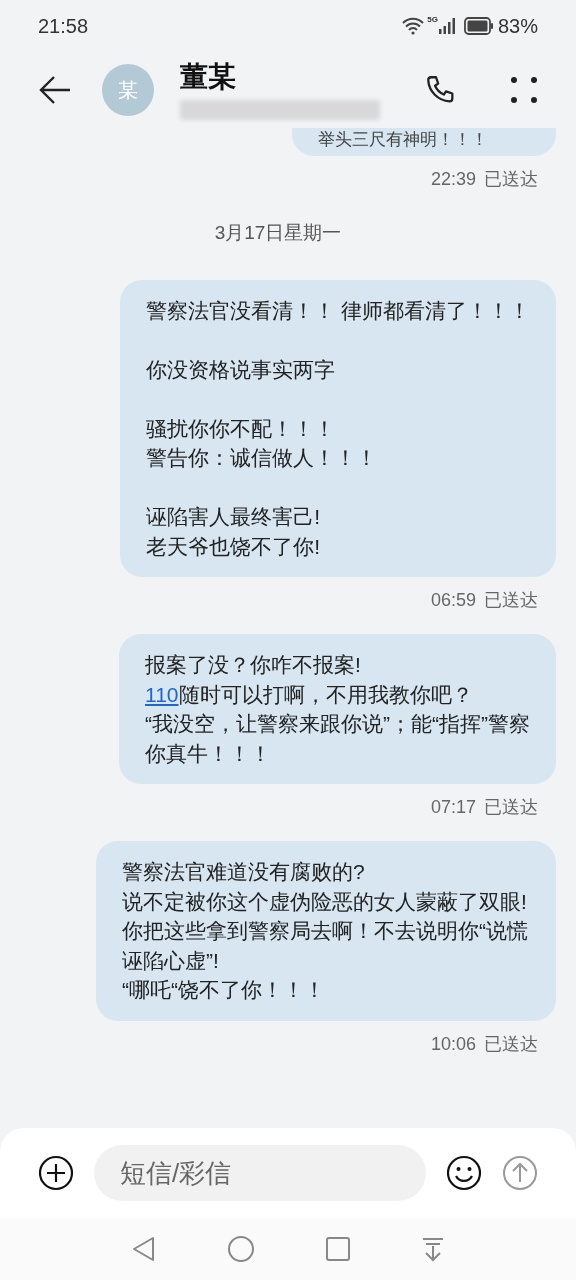 The height and width of the screenshot is (1280, 576). What do you see at coordinates (208, 753) in the screenshot?
I see `message-text: 你真牛！！！` at bounding box center [208, 753].